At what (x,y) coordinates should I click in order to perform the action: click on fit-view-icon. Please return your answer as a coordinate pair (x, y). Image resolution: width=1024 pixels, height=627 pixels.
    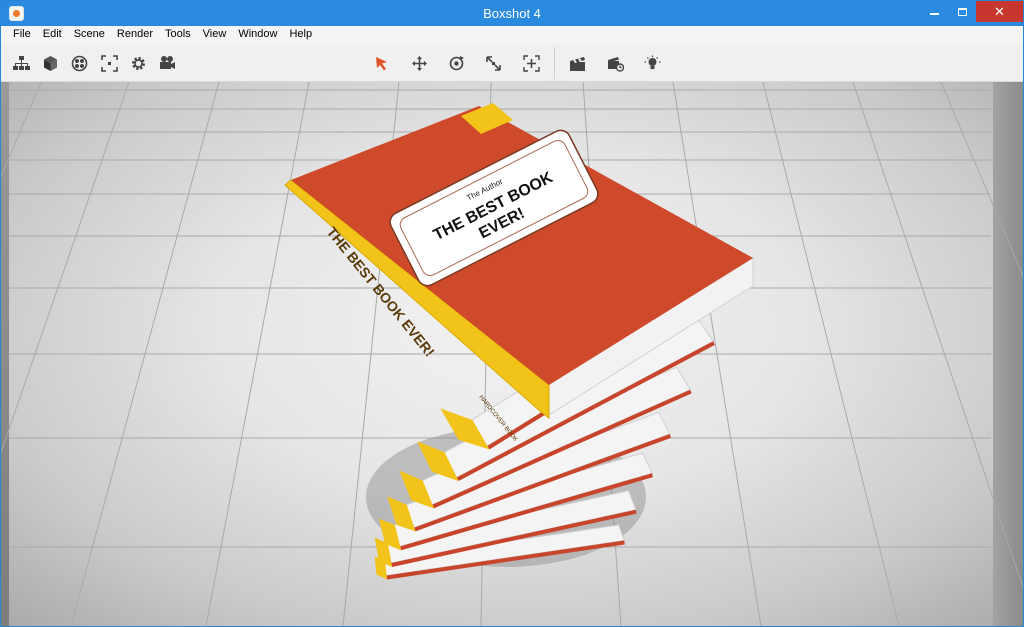
    Looking at the image, I should click on (109, 63).